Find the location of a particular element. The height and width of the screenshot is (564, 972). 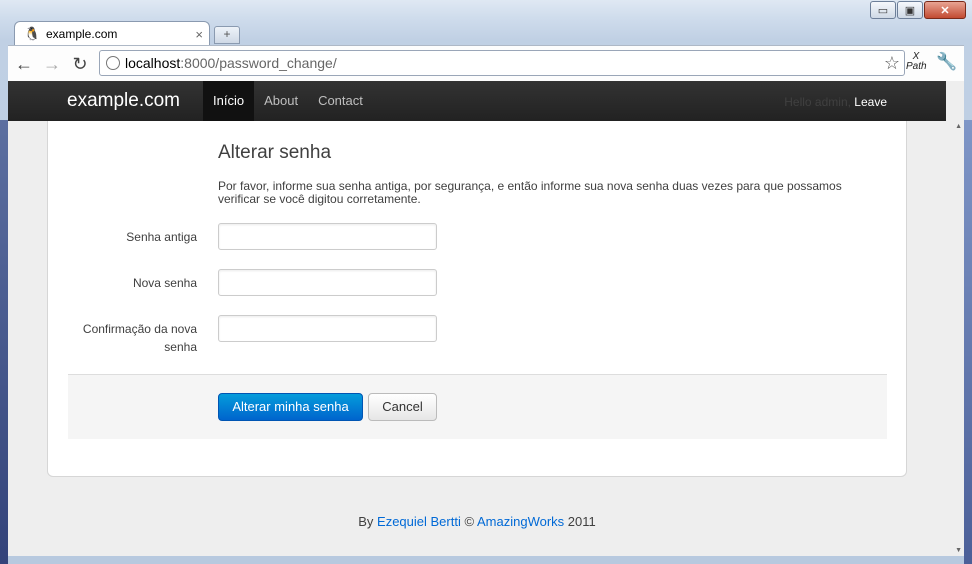

form-actions: Alterar minha senha Cancel is located at coordinates (477, 406).